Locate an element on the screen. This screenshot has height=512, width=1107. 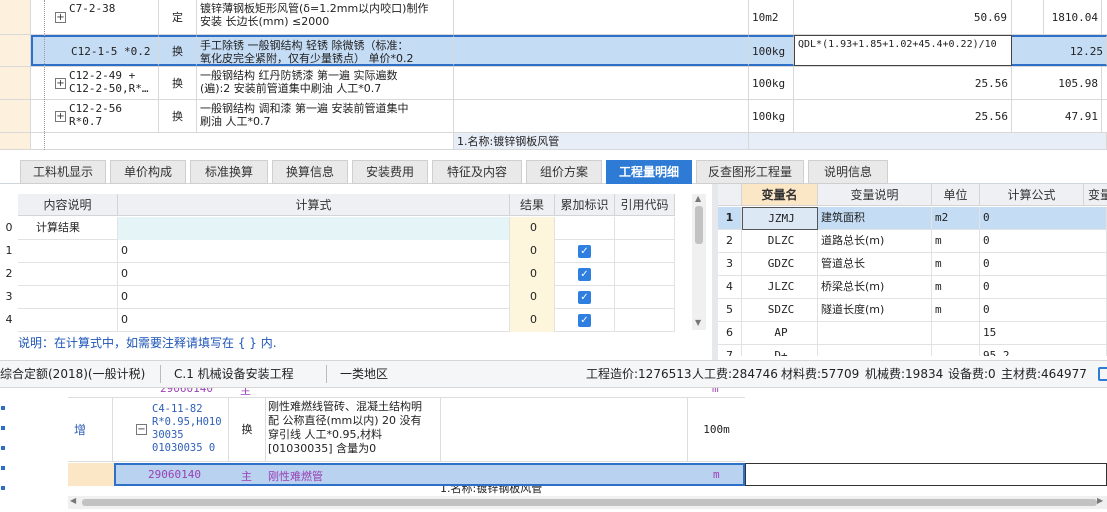
scroll-down-icon: ▼ is located at coordinates (698, 322).